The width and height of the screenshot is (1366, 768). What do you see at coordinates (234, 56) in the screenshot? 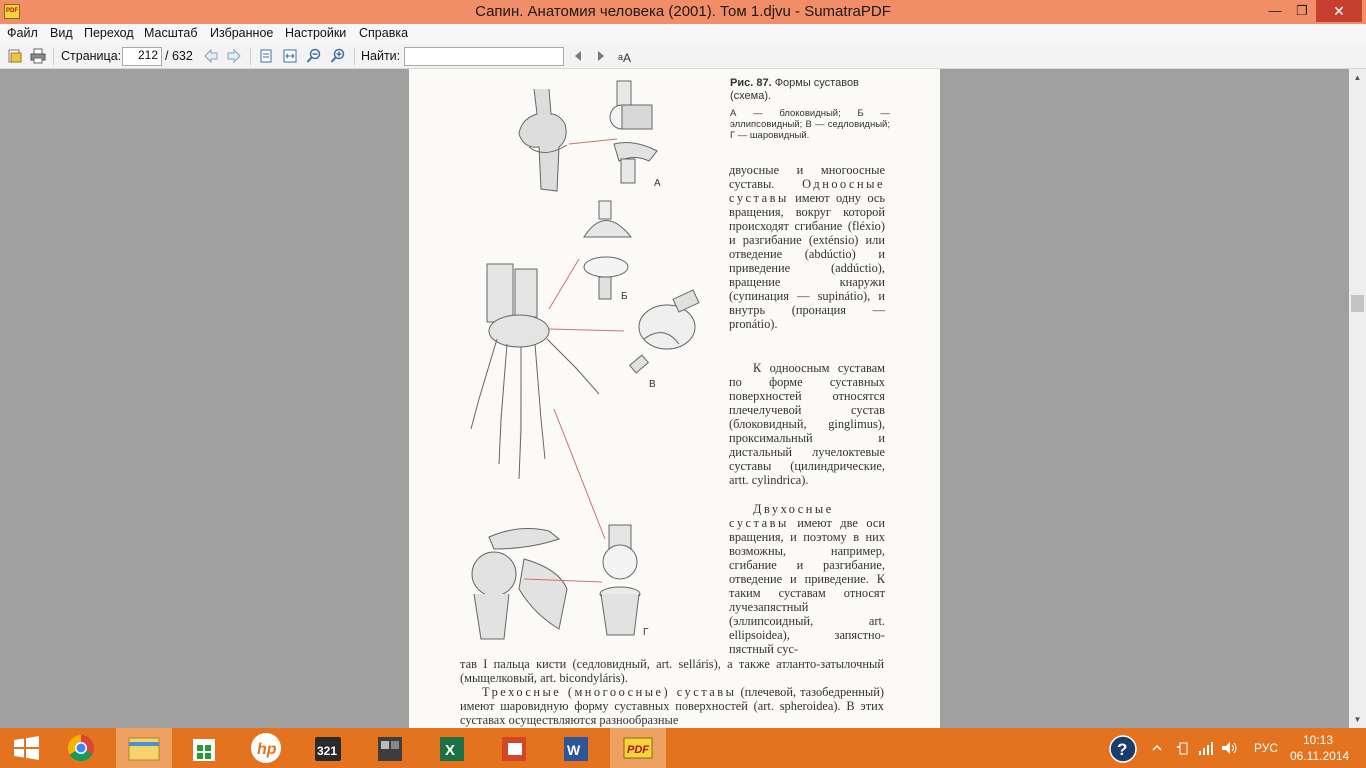
I see `next-page-icon` at bounding box center [234, 56].